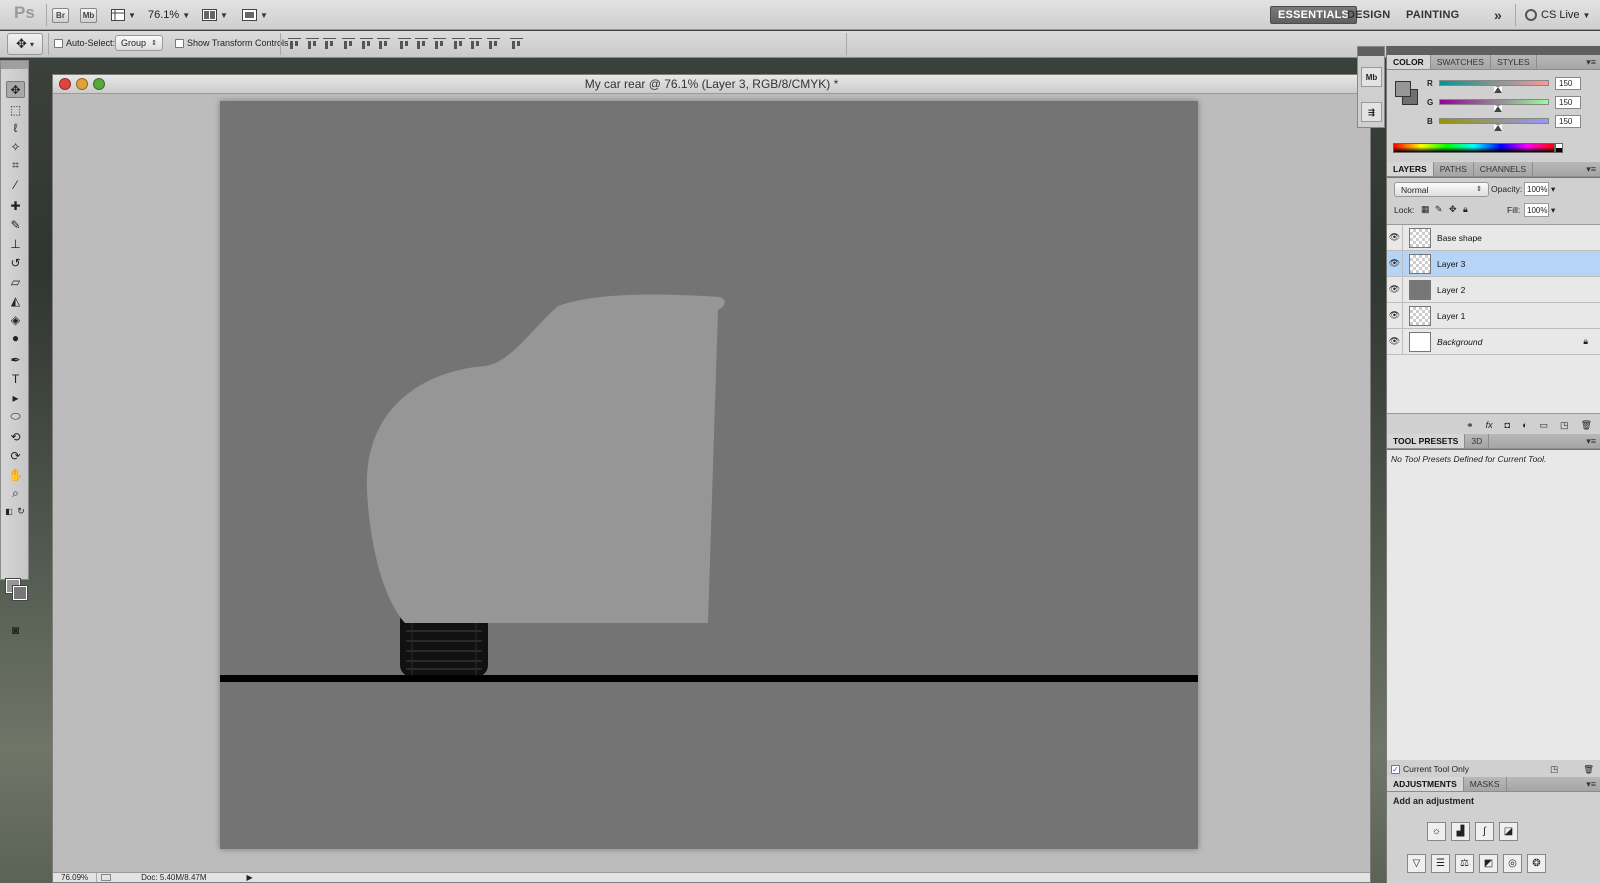  What do you see at coordinates (75, 877) in the screenshot?
I see `status-zoom: 76.09%` at bounding box center [75, 877].